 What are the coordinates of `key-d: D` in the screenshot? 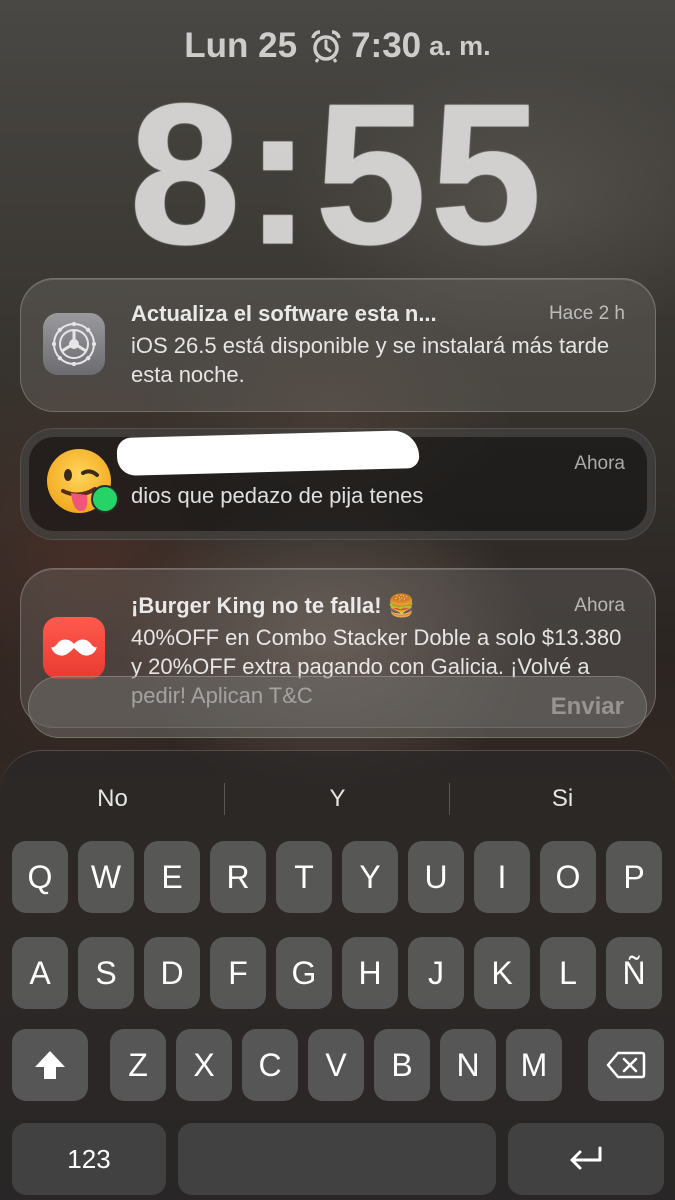 It's located at (172, 973).